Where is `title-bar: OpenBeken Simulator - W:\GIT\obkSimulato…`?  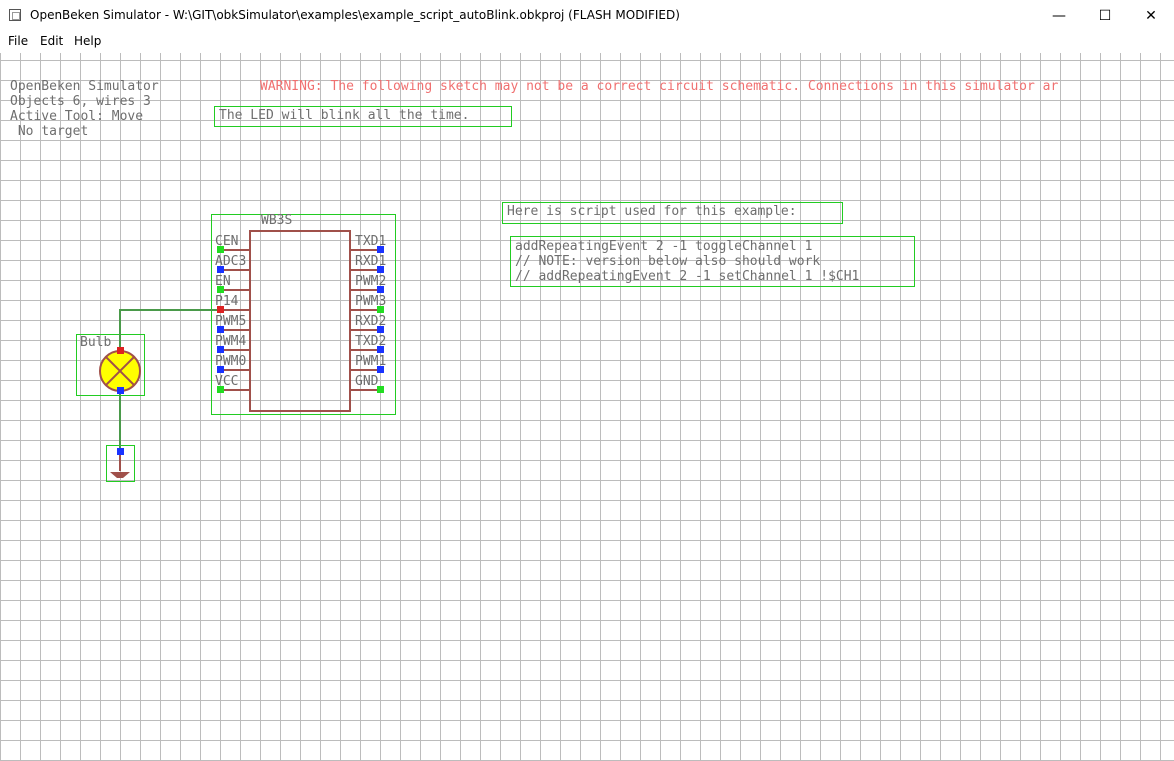
title-bar: OpenBeken Simulator - W:\GIT\obkSimulato… is located at coordinates (587, 15).